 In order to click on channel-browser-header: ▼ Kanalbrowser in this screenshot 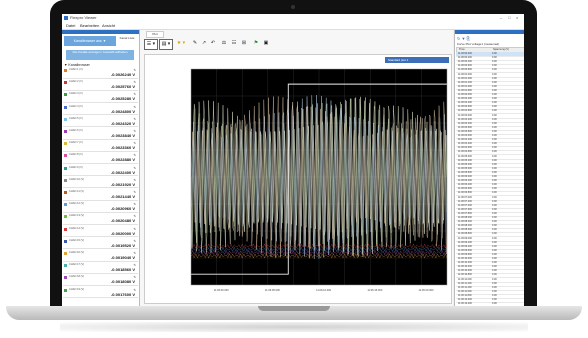, I will do `click(77, 65)`.